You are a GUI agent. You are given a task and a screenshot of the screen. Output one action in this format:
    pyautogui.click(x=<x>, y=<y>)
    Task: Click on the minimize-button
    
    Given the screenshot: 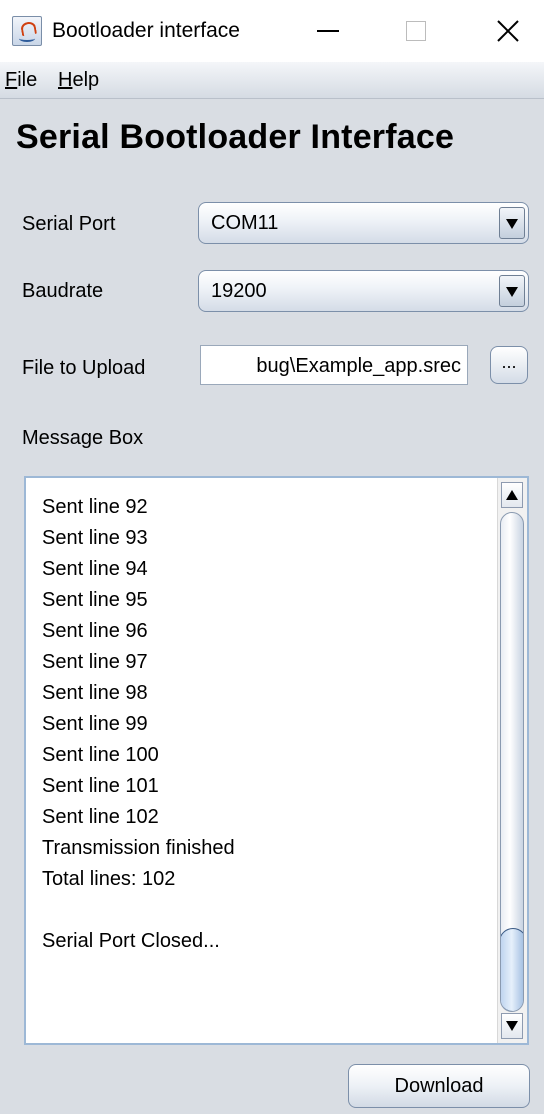 What is the action you would take?
    pyautogui.click(x=328, y=31)
    